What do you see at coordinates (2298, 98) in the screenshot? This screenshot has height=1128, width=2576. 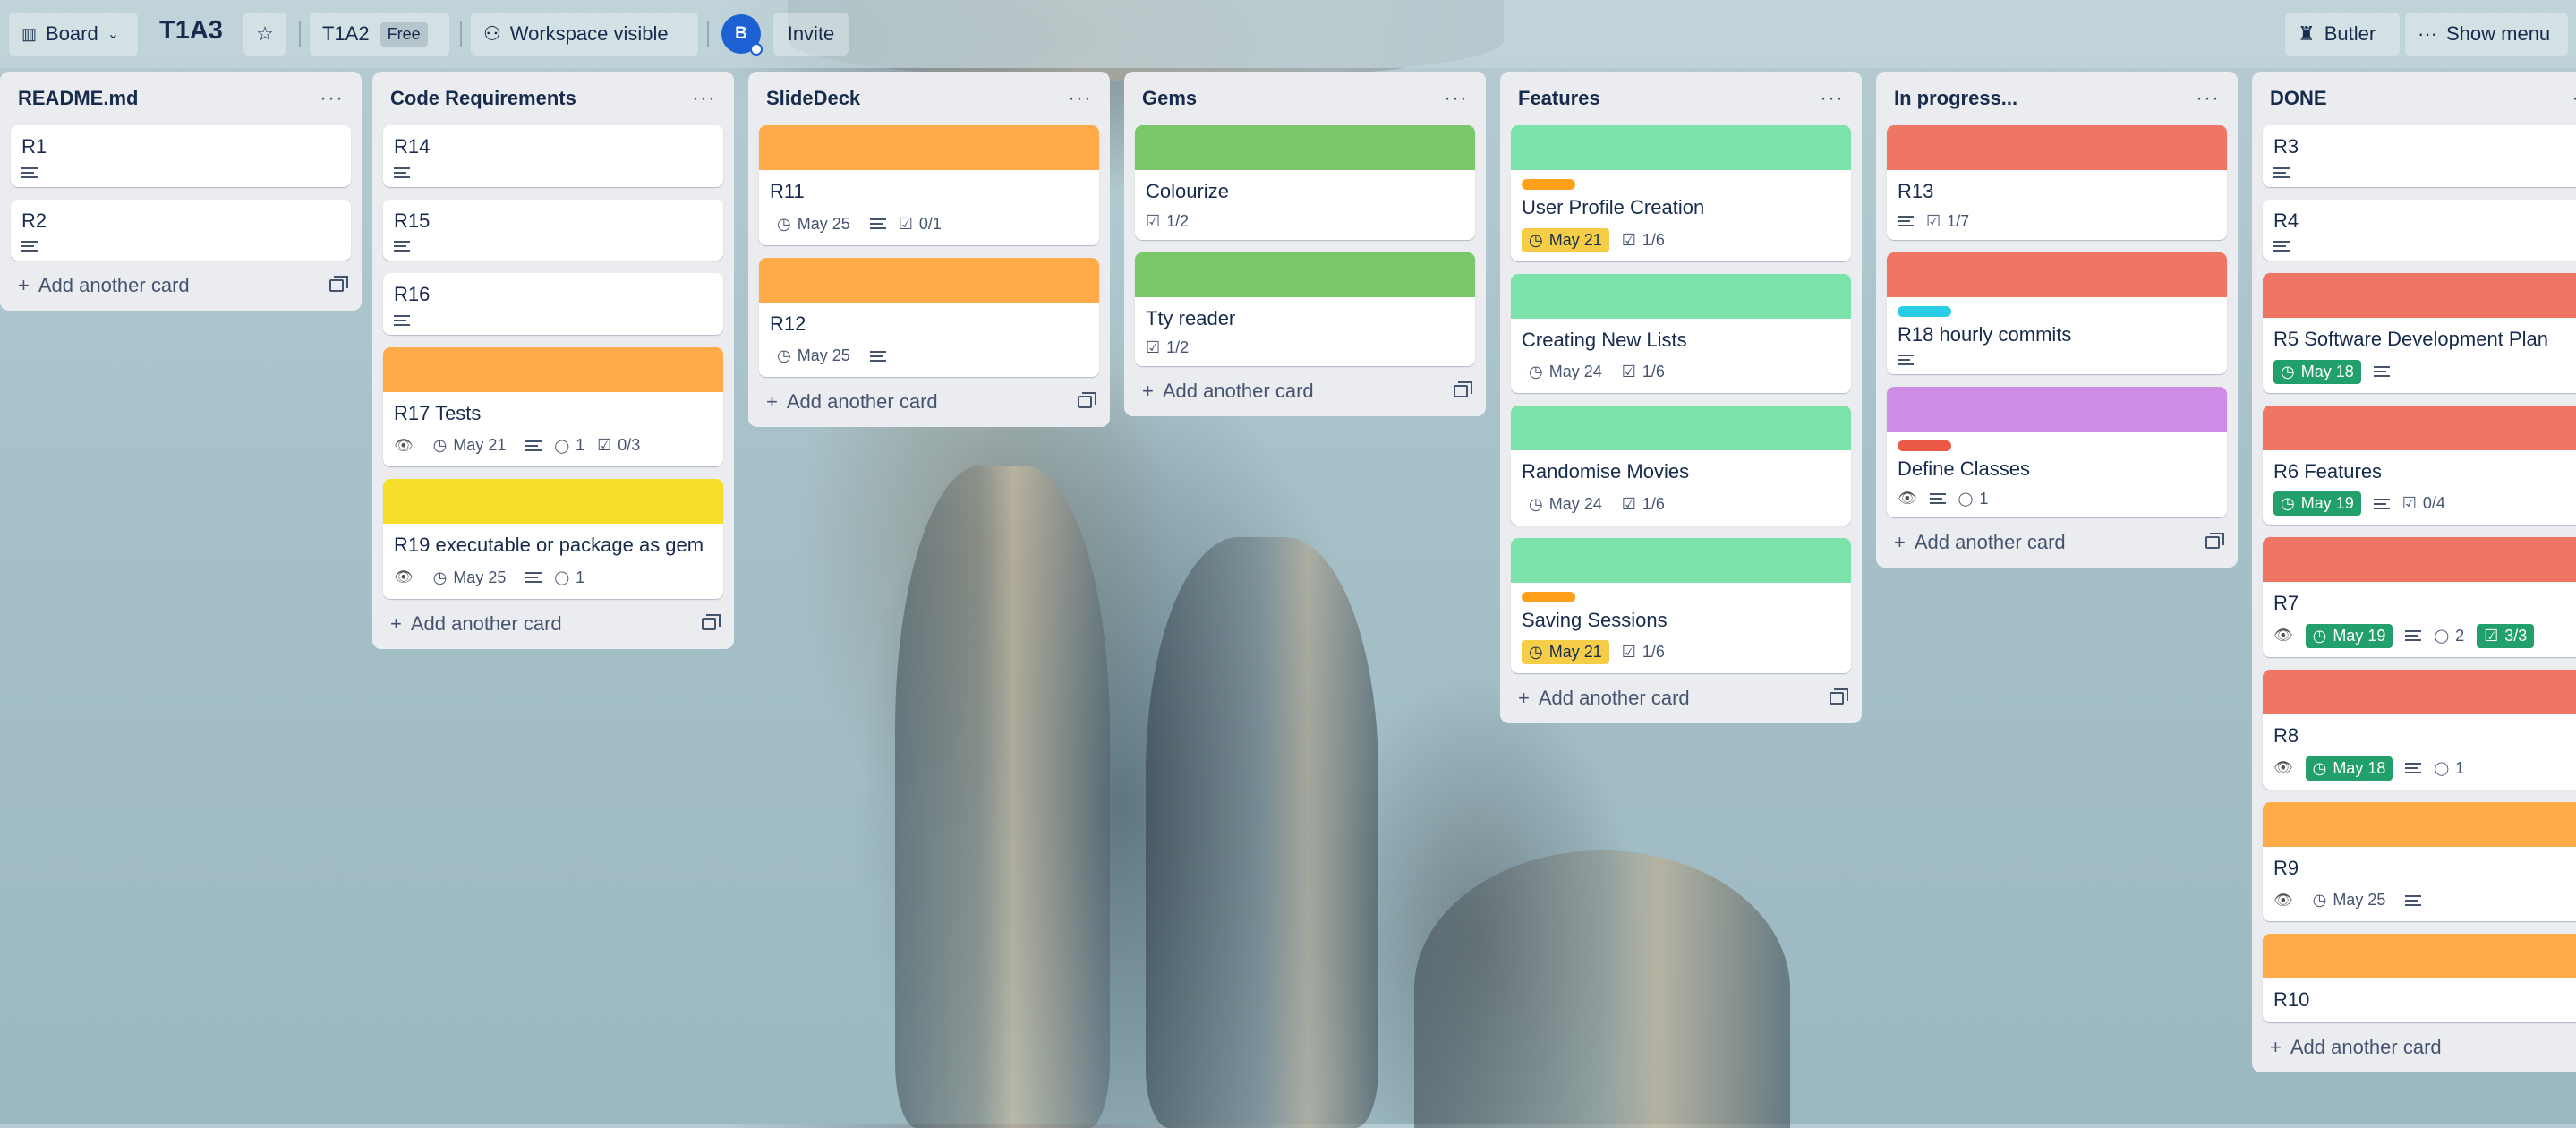 I see `list-title: DONE` at bounding box center [2298, 98].